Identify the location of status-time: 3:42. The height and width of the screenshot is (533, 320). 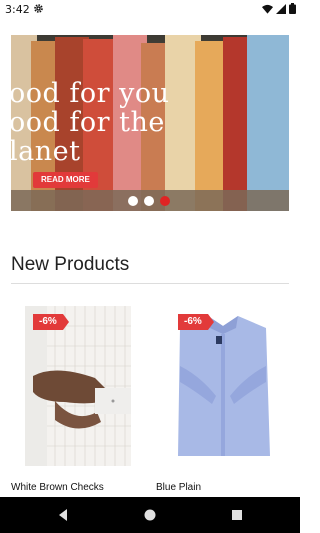
(17, 9).